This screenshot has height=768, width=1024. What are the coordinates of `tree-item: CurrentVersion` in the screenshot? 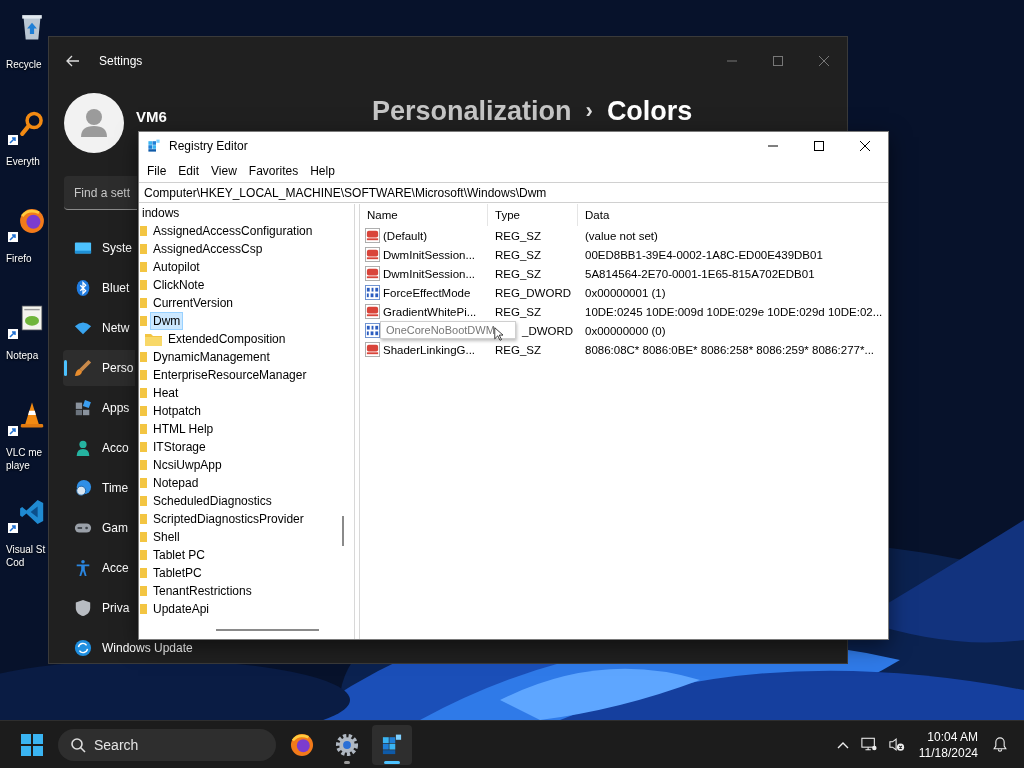 It's located at (193, 303).